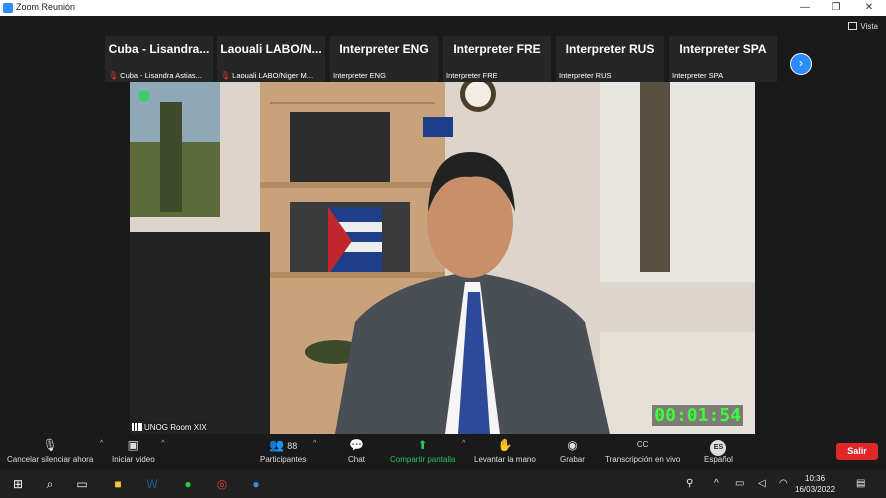 The width and height of the screenshot is (886, 498). I want to click on view-button-label: Vista, so click(869, 26).